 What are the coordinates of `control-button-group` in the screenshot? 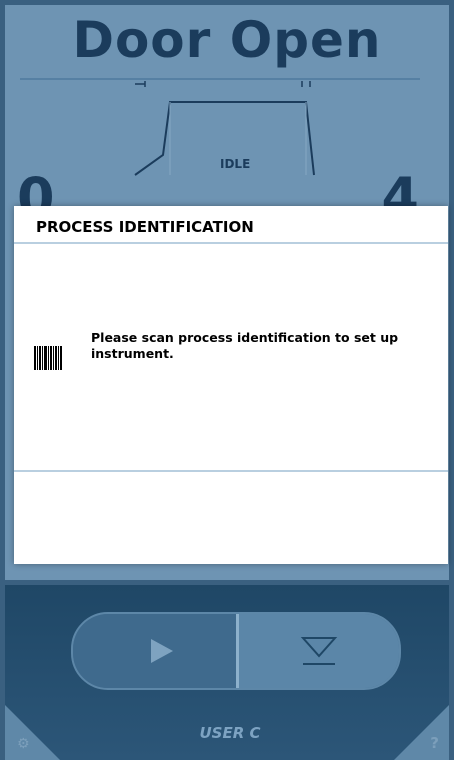 It's located at (236, 651).